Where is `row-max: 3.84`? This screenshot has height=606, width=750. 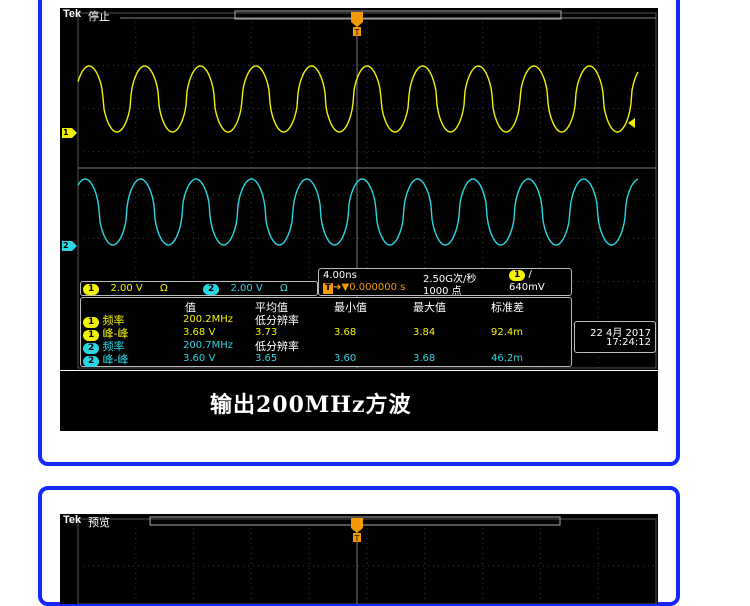 row-max: 3.84 is located at coordinates (424, 332).